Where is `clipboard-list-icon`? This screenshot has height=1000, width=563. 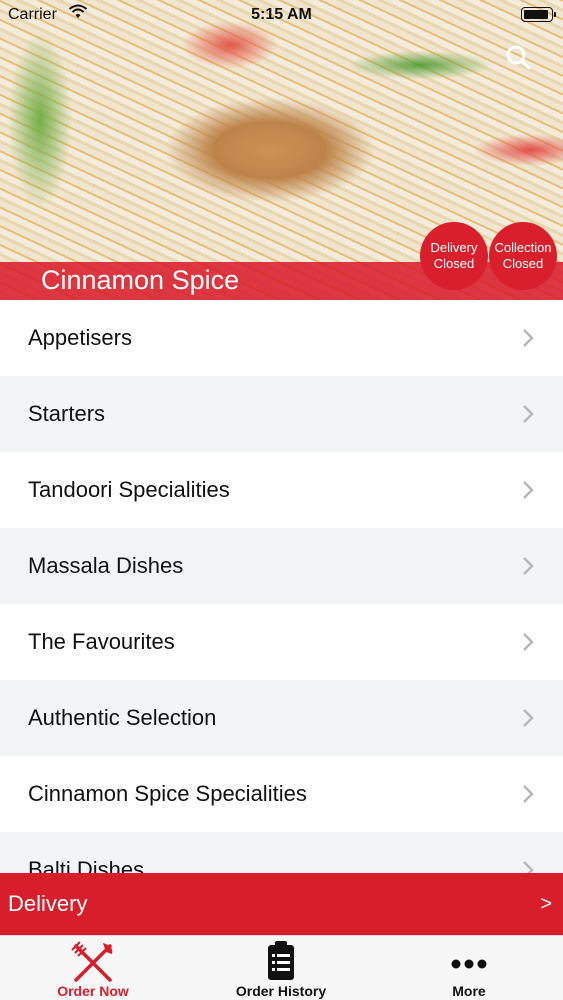 clipboard-list-icon is located at coordinates (281, 960).